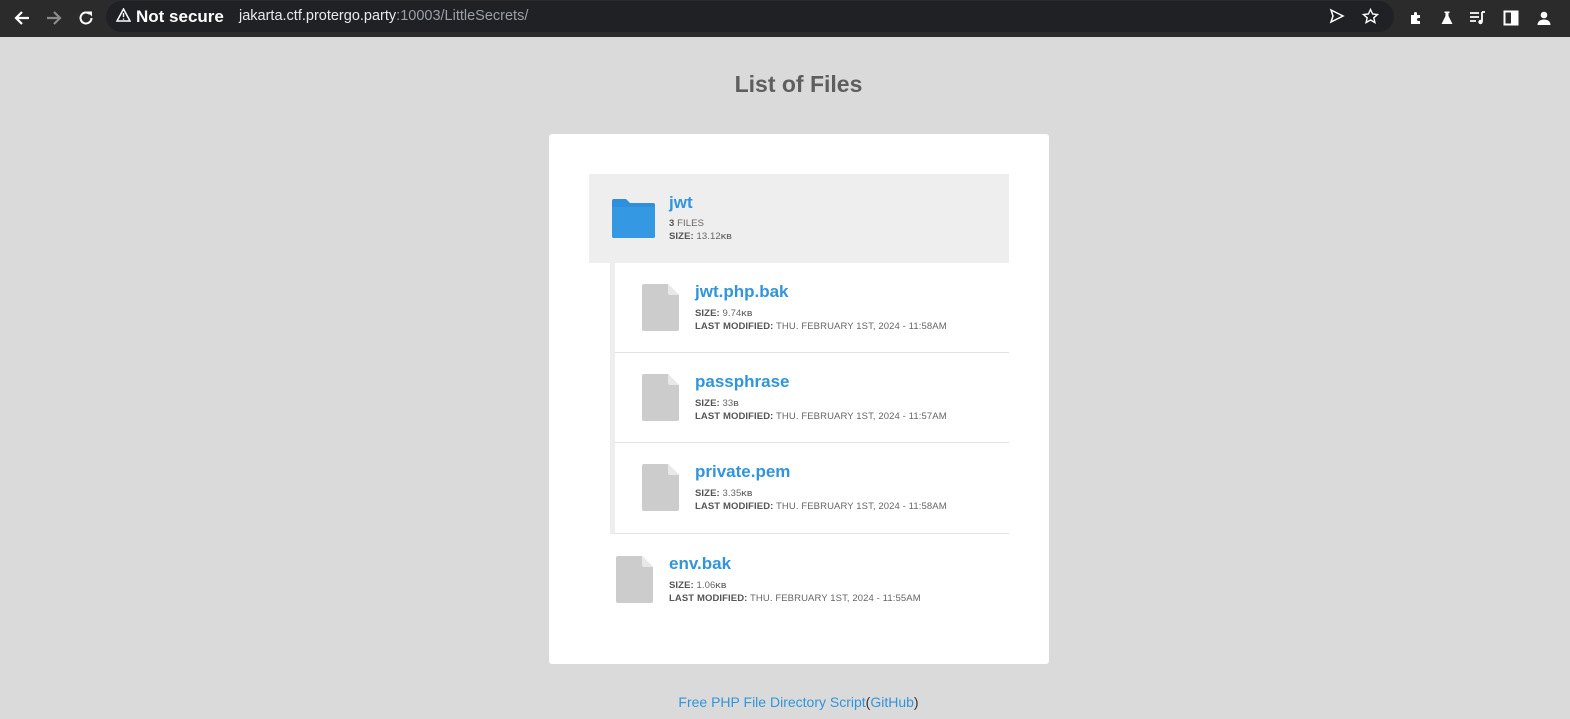  I want to click on file-count-label: FILES, so click(691, 223).